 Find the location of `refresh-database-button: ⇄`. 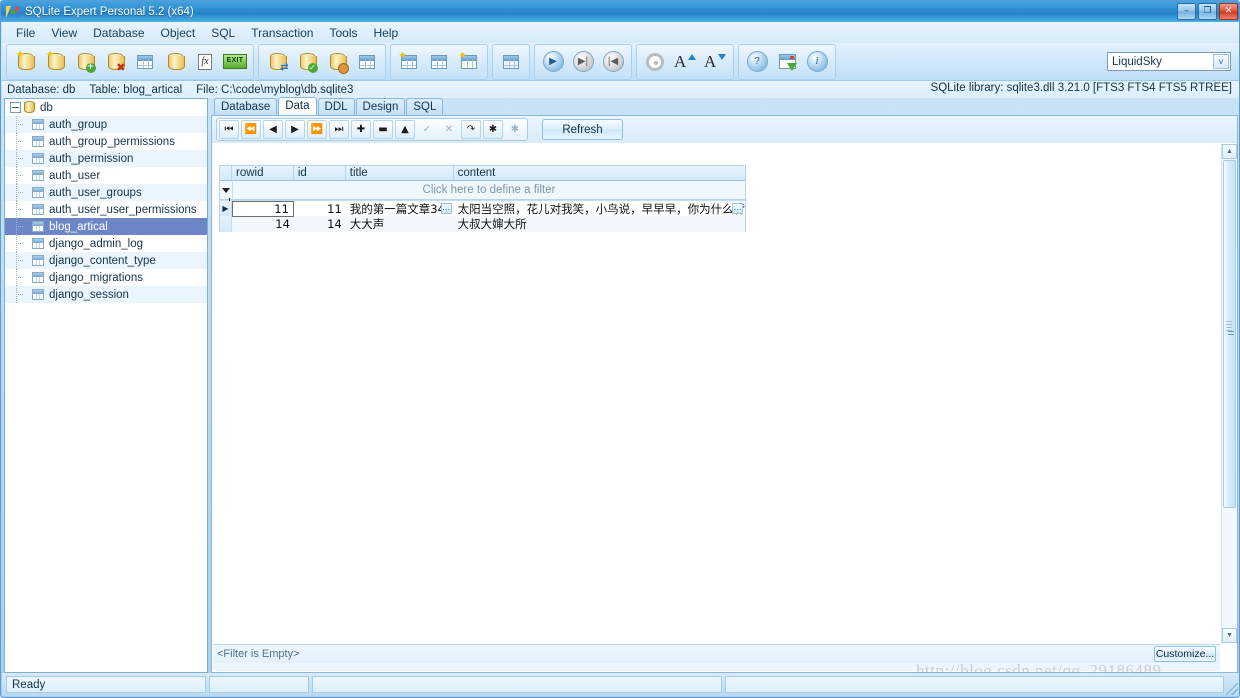

refresh-database-button: ⇄ is located at coordinates (277, 62).